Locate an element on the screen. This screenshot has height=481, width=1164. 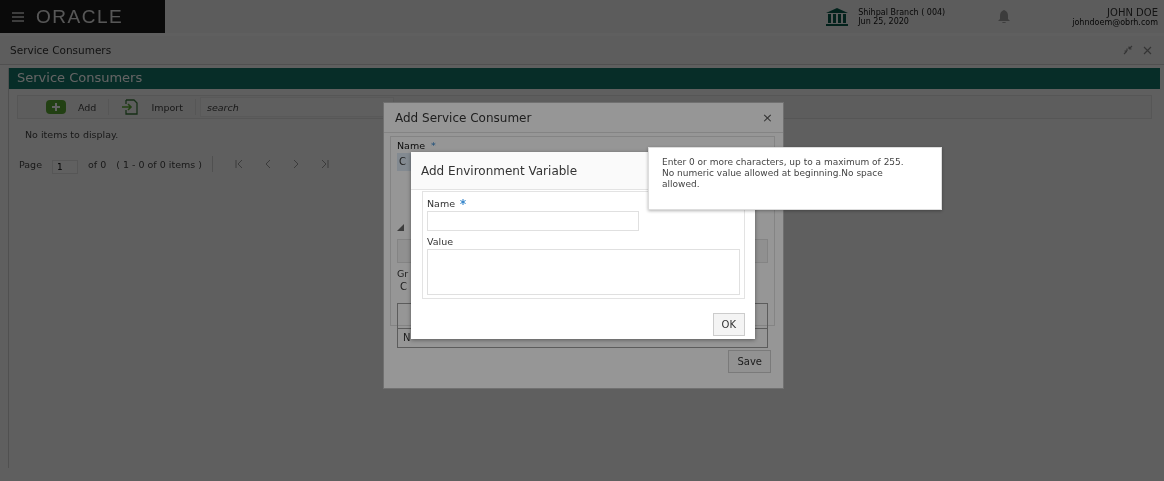
empty-message: No items to display. is located at coordinates (72, 134).